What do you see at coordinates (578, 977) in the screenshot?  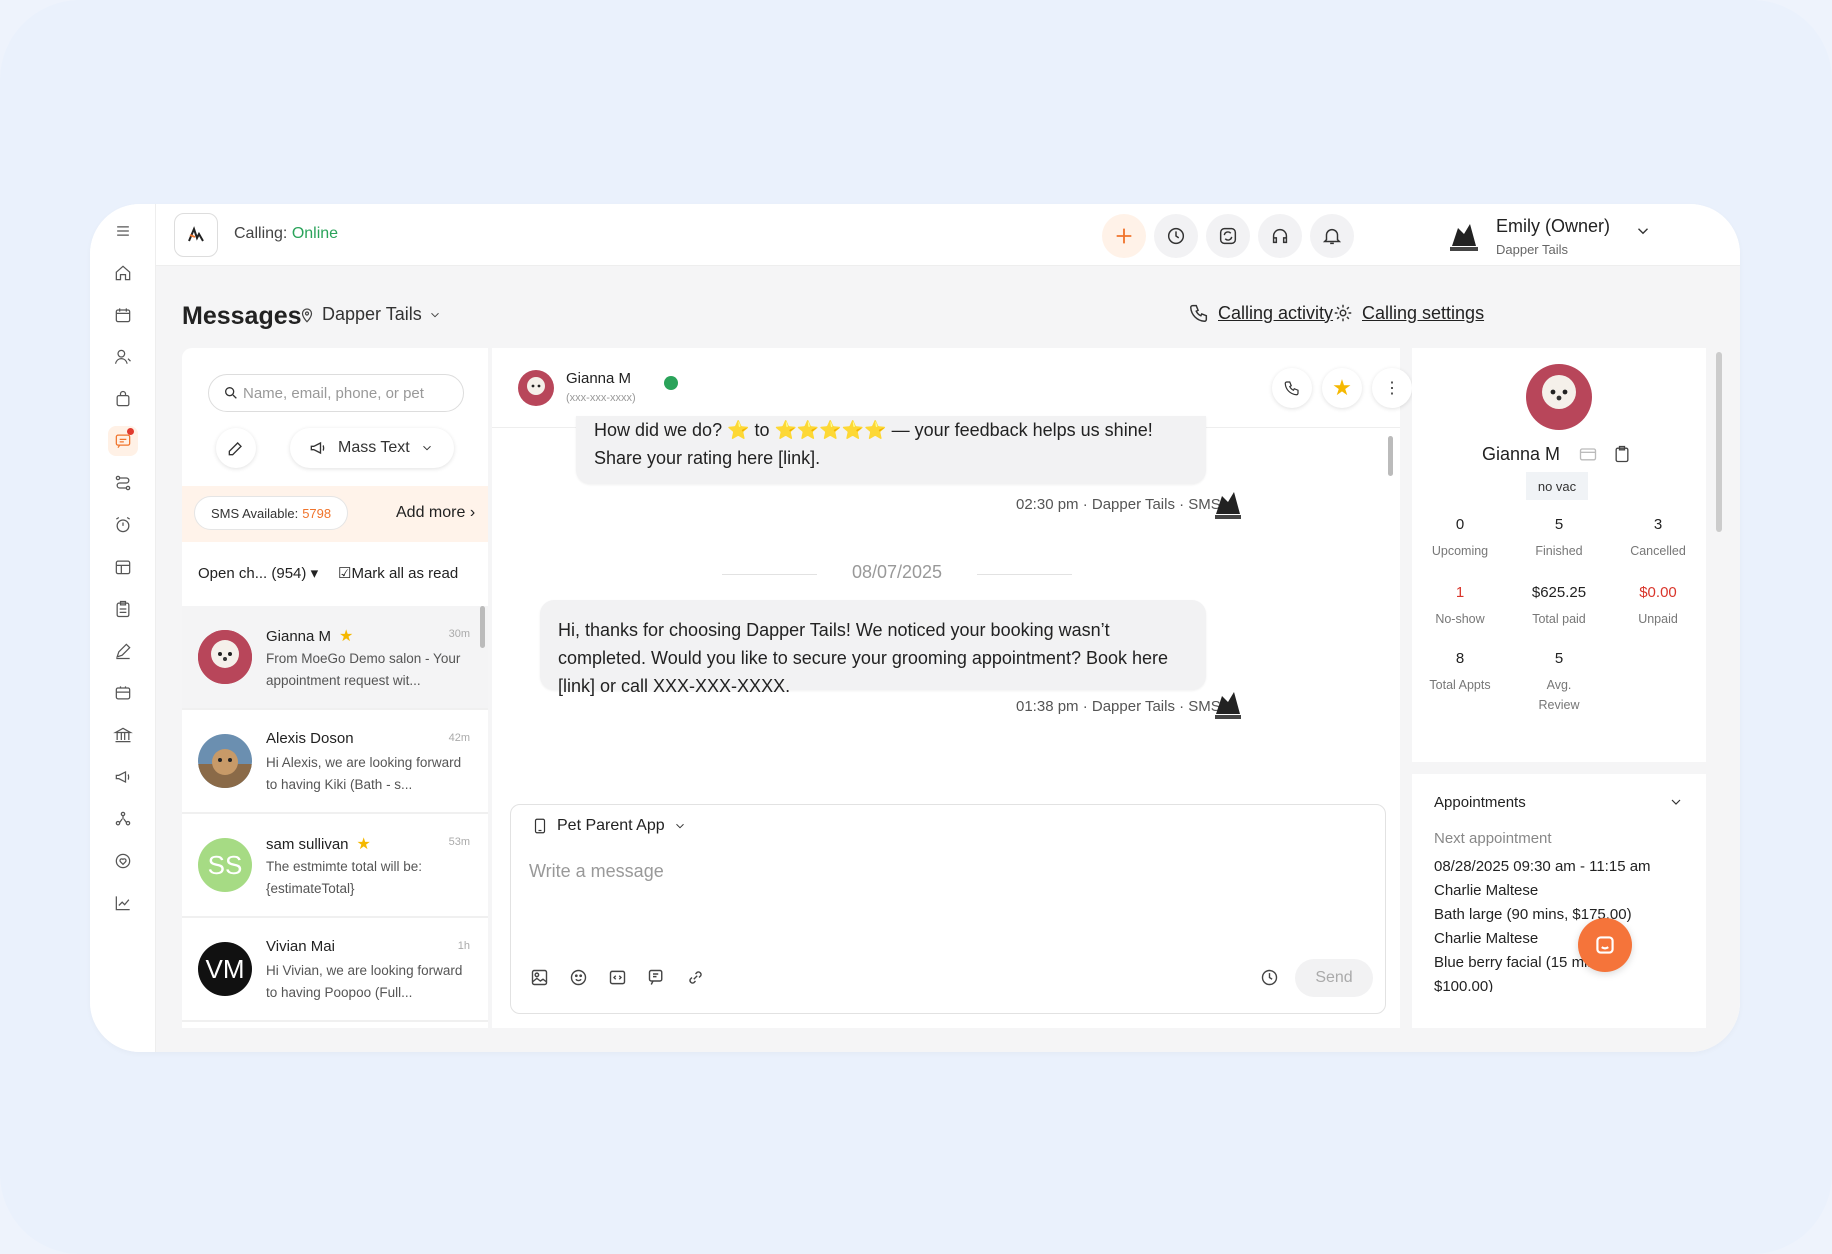 I see `emoji-icon` at bounding box center [578, 977].